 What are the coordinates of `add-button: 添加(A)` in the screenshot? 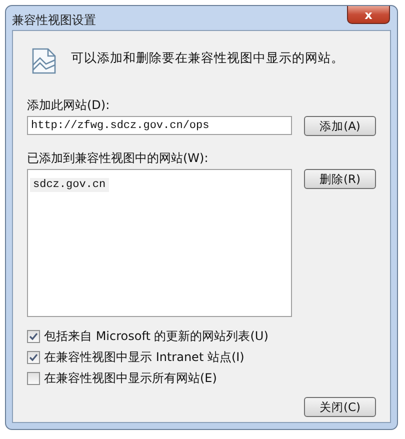 It's located at (340, 126).